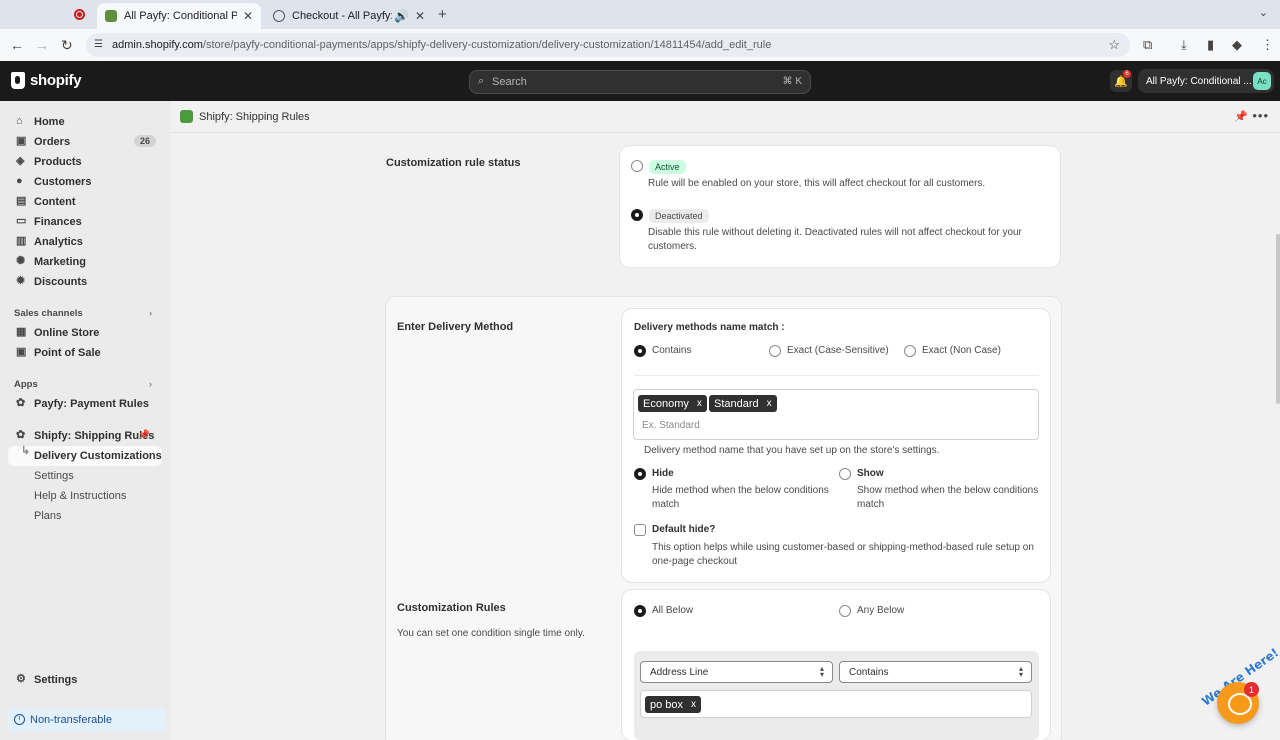  What do you see at coordinates (673, 610) in the screenshot?
I see `all-below-label: All Below` at bounding box center [673, 610].